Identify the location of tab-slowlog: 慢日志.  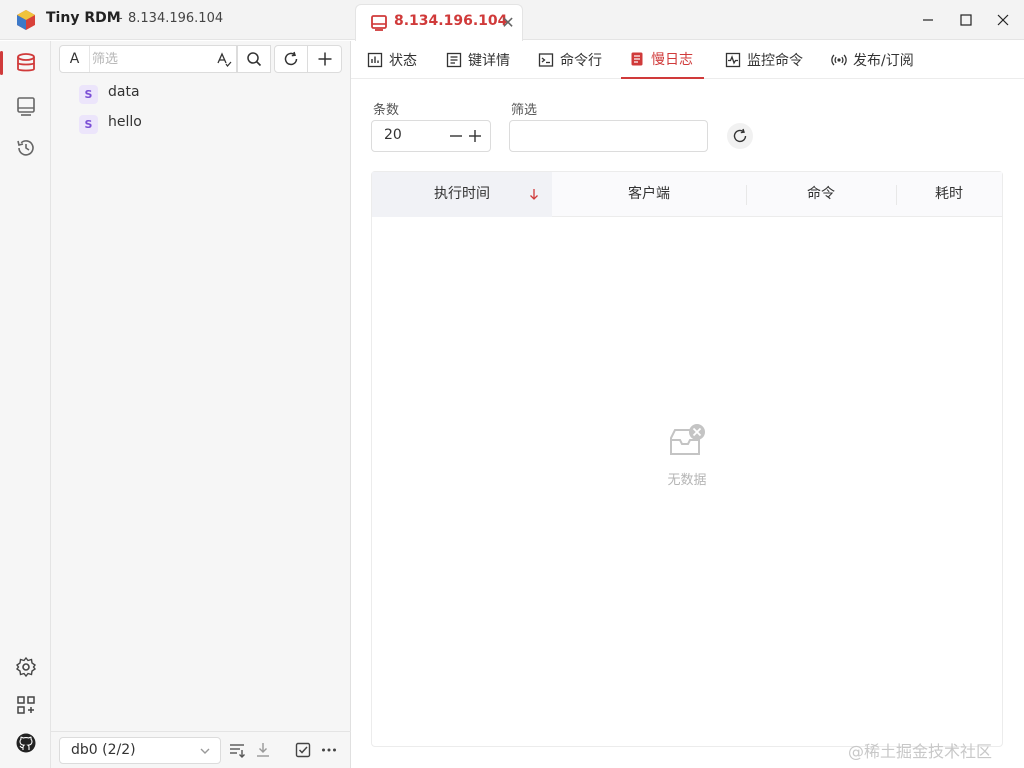
(662, 60).